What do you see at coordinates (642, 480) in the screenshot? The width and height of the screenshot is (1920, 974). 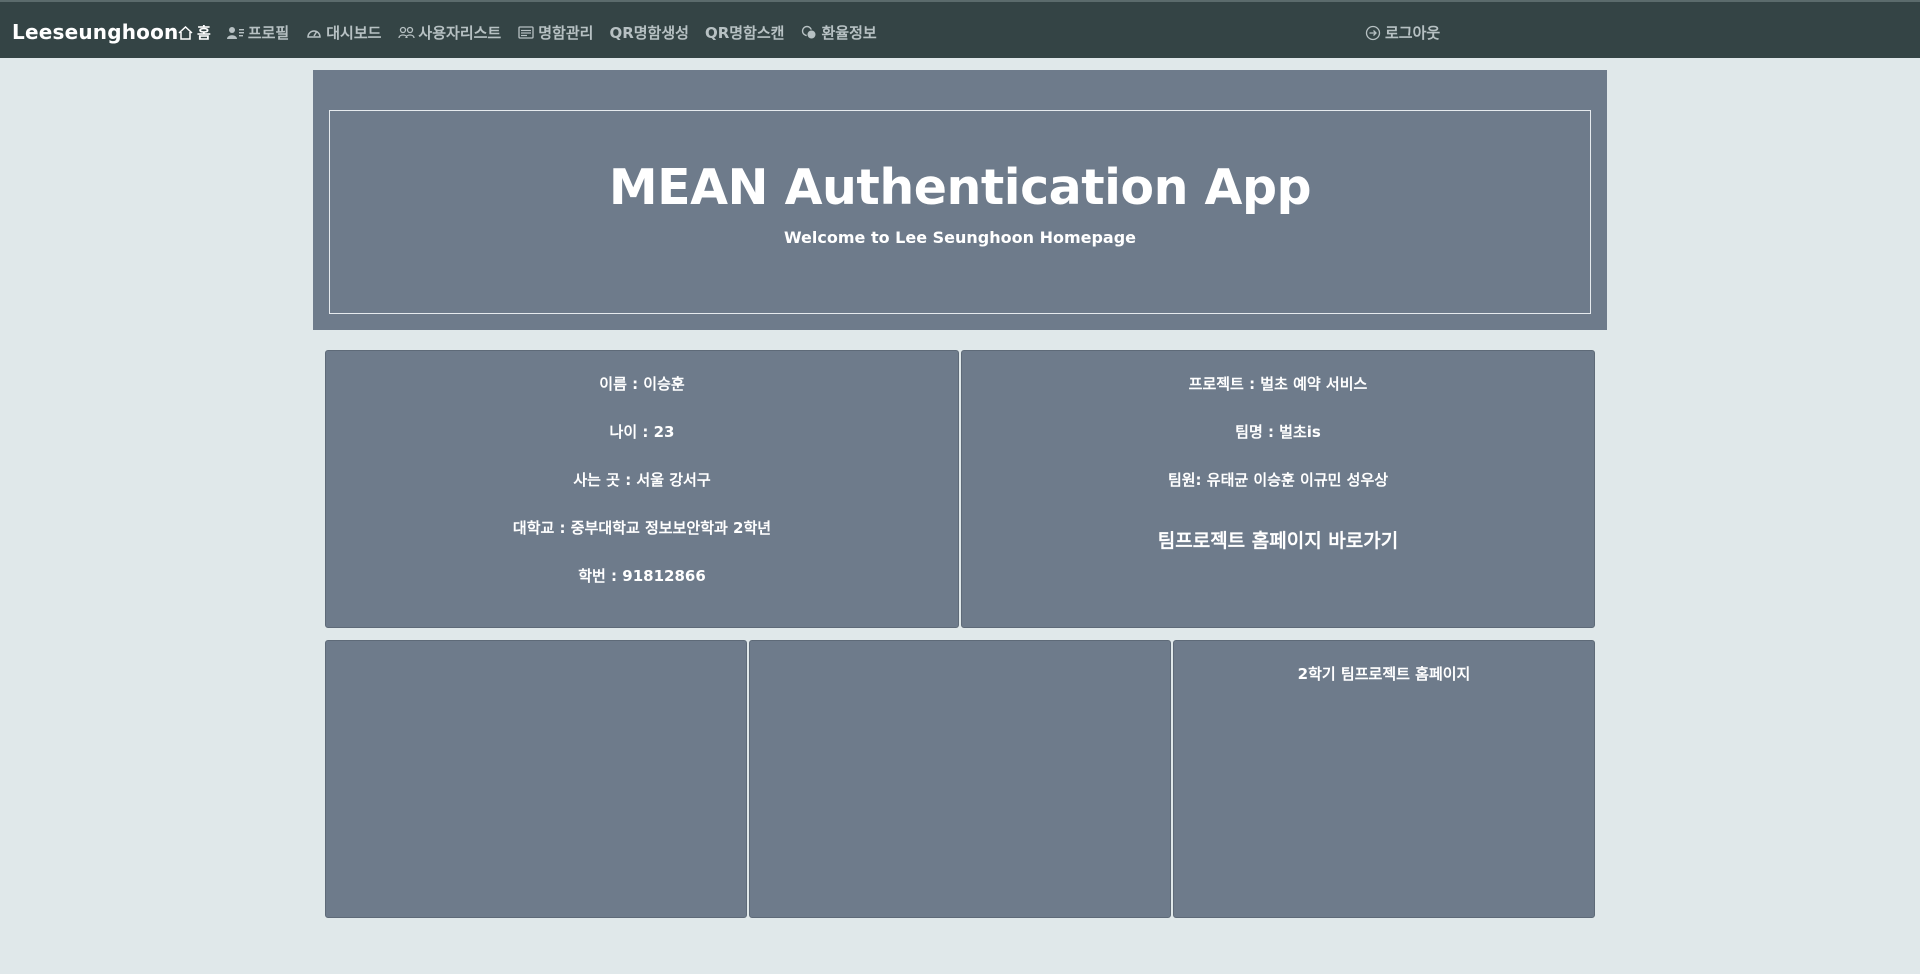 I see `profile-address: 사는 곳 : 서울 강서구` at bounding box center [642, 480].